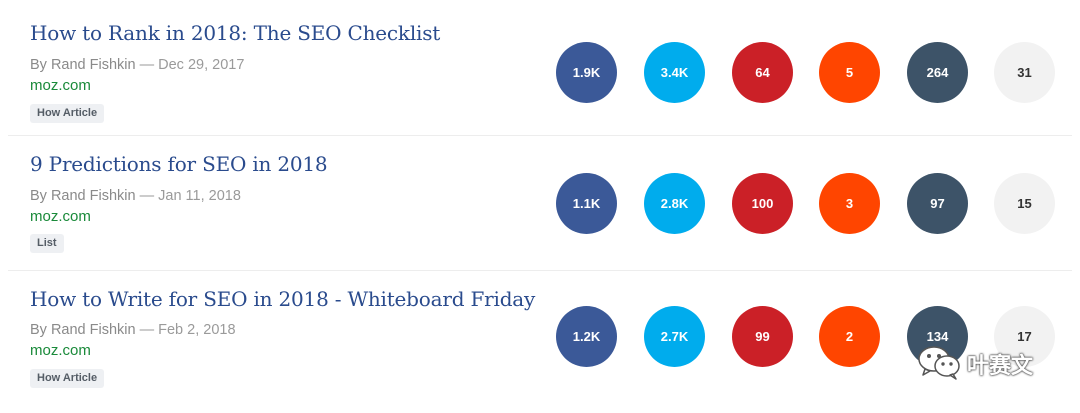  I want to click on reddit-engagement-count: 3, so click(849, 203).